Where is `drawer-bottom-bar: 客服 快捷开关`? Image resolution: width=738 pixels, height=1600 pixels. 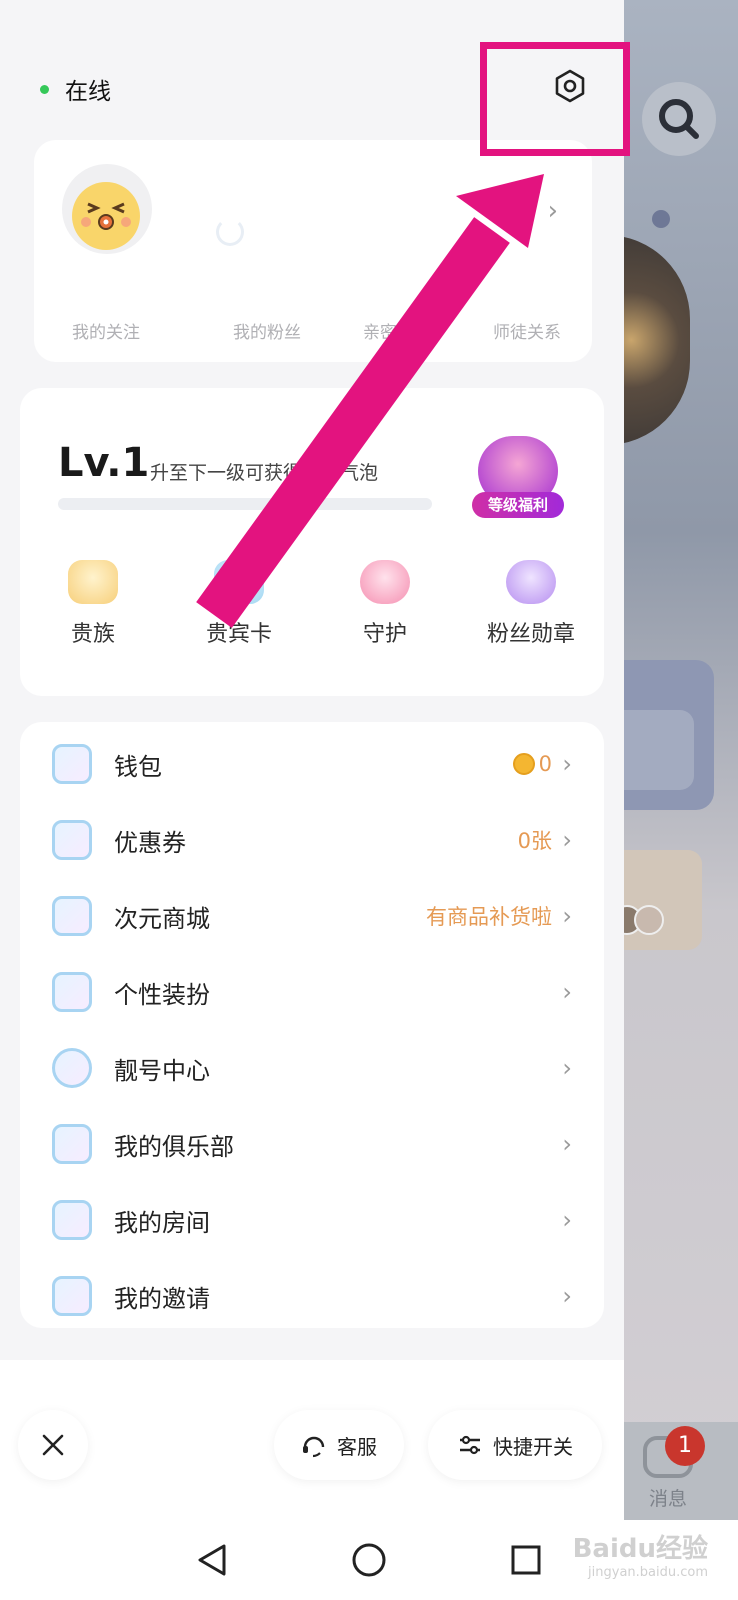
drawer-bottom-bar: 客服 快捷开关 is located at coordinates (312, 1440).